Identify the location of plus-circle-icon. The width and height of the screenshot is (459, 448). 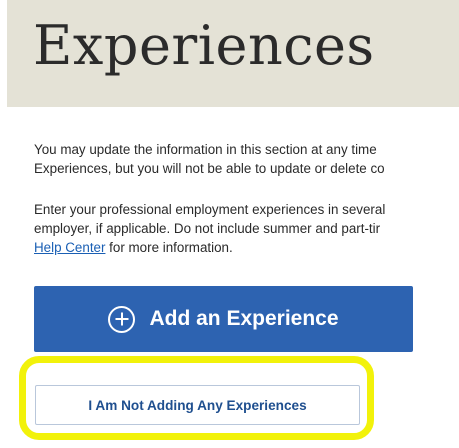
(122, 319).